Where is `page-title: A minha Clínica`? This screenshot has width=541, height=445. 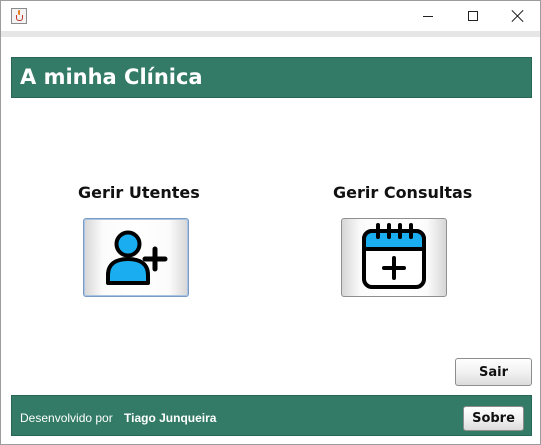 page-title: A minha Clínica is located at coordinates (111, 77).